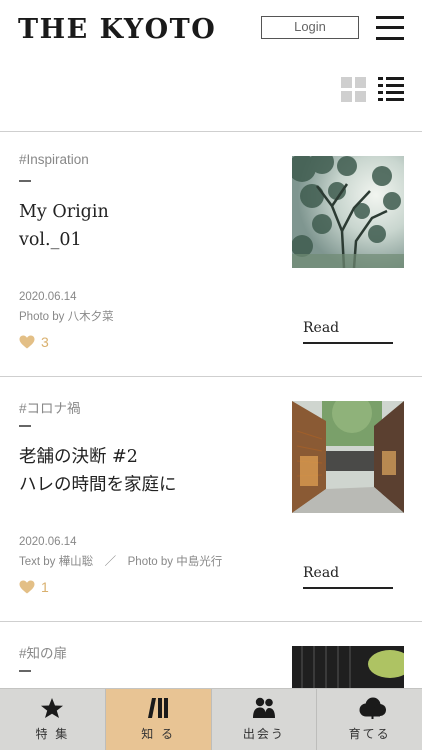 This screenshot has height=750, width=422. I want to click on article-title: 老舗の決断 #2 ハレの時間を家庭に, so click(98, 471).